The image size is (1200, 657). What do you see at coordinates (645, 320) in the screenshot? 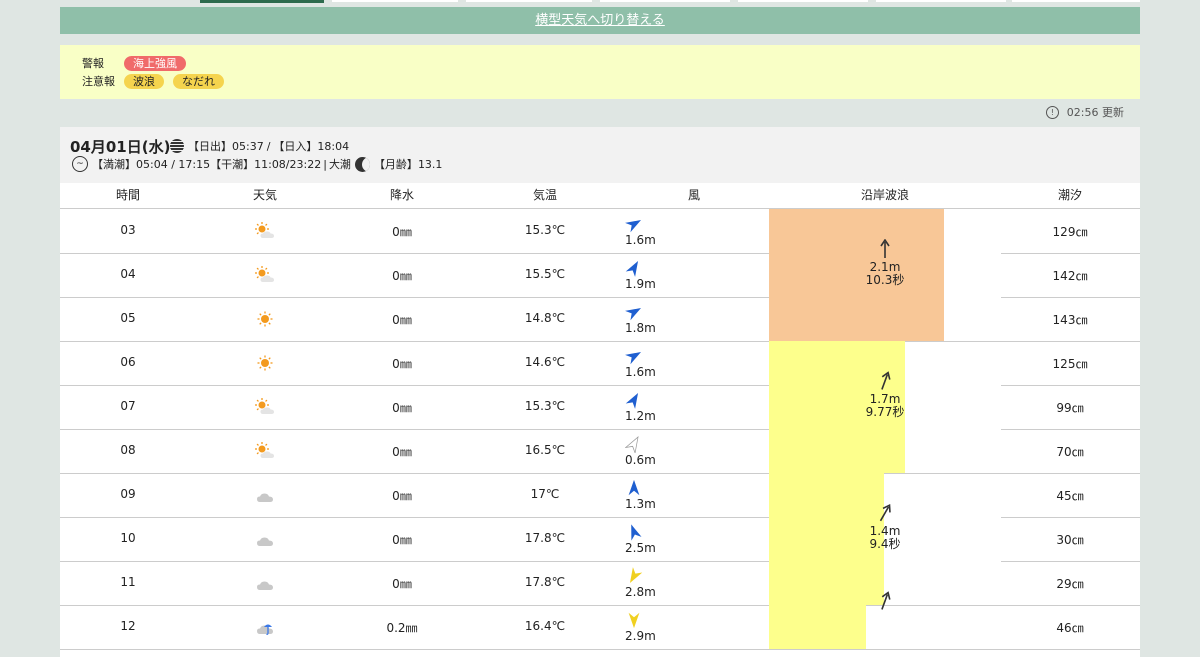
I see `wind-cell: 1.8m` at bounding box center [645, 320].